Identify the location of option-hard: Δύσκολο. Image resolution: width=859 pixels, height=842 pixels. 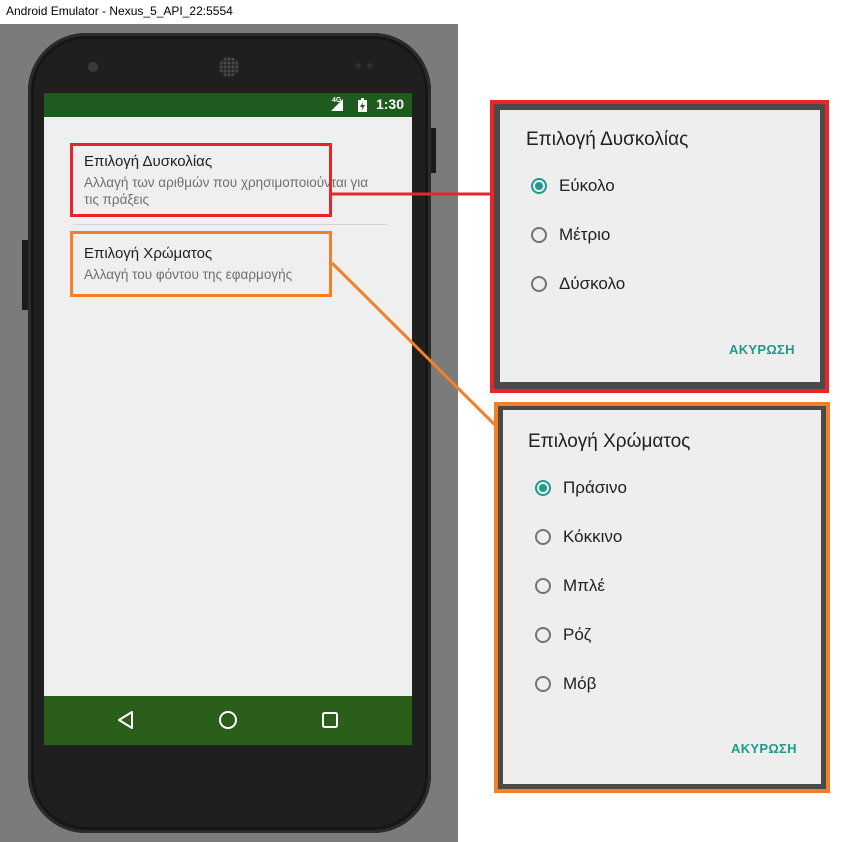
(578, 284).